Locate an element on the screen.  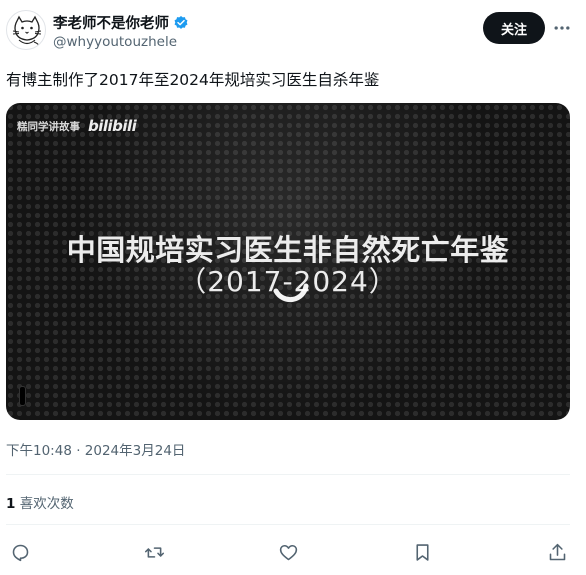
tweet-header: 李老师不是你老师 @whyyoutouzhele 关注 is located at coordinates (293, 31).